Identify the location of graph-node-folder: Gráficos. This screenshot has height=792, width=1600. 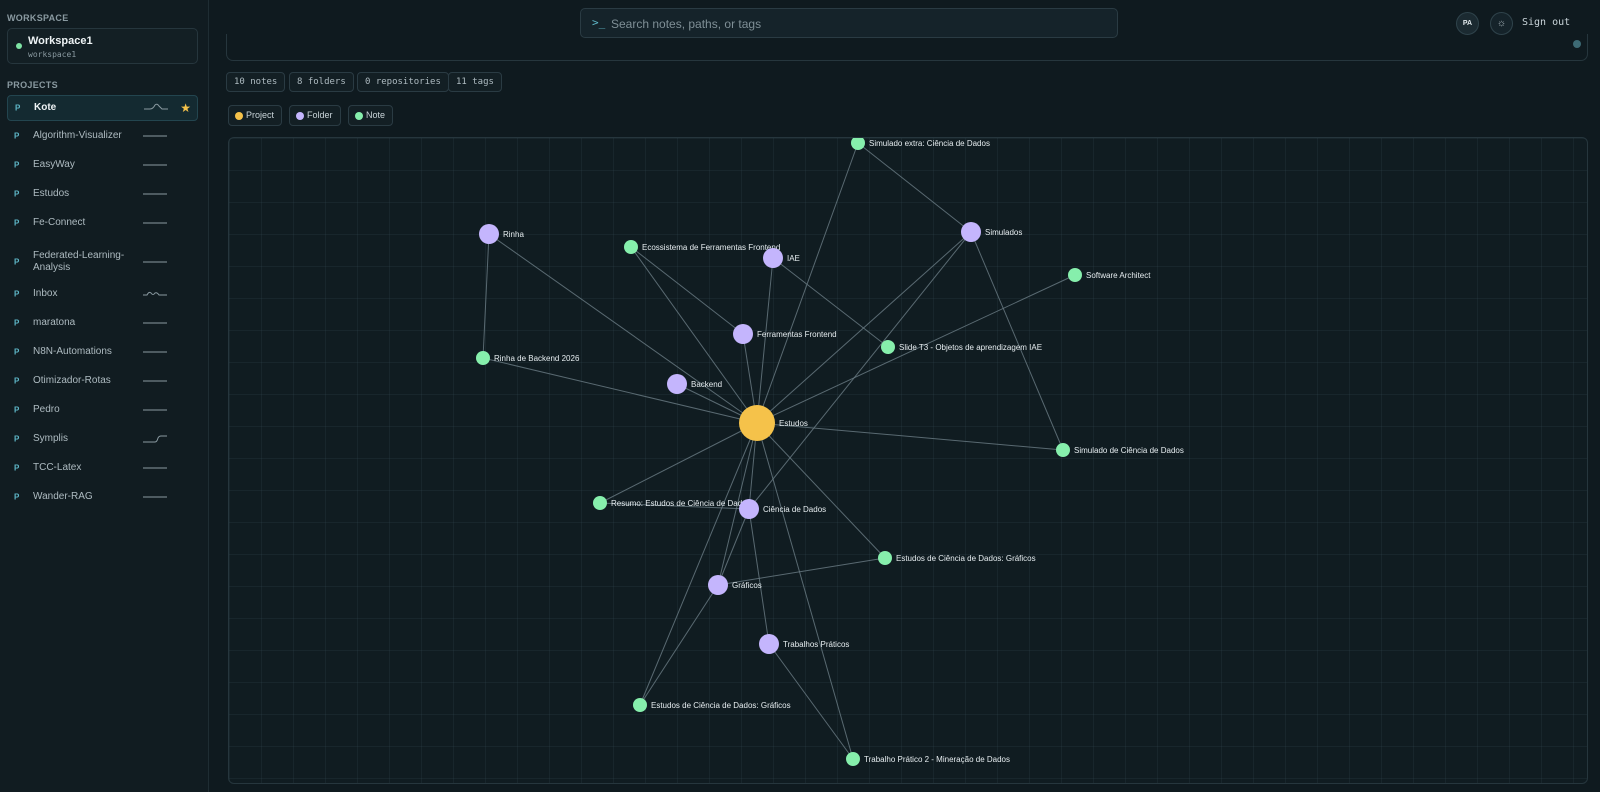
(735, 585).